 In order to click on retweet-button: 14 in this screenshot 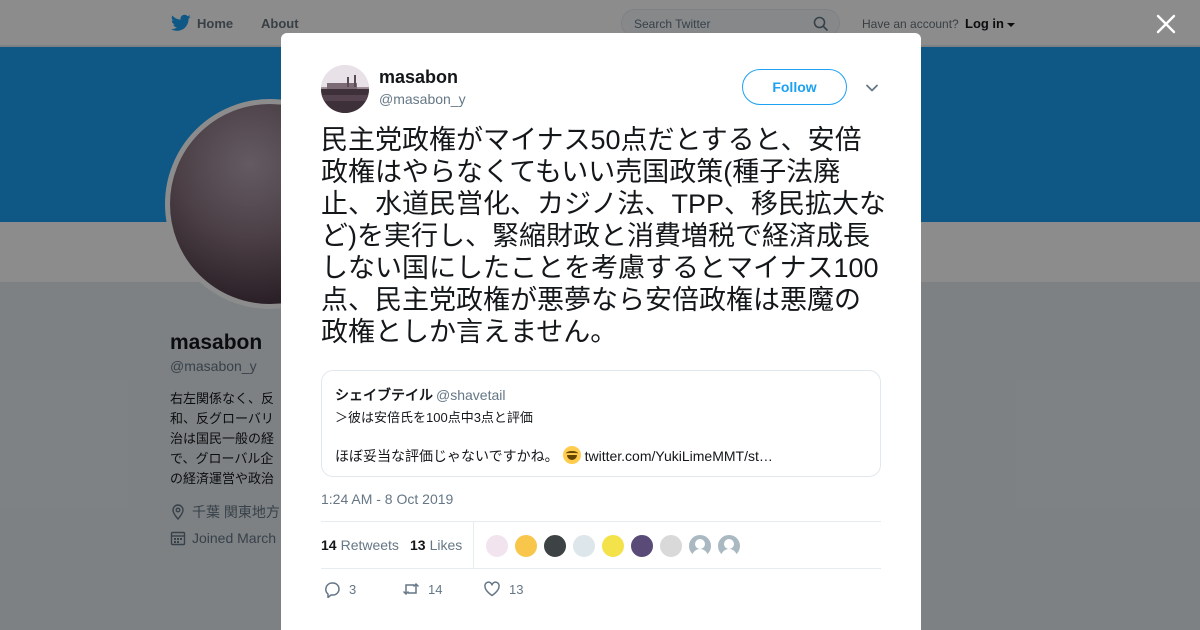, I will do `click(422, 589)`.